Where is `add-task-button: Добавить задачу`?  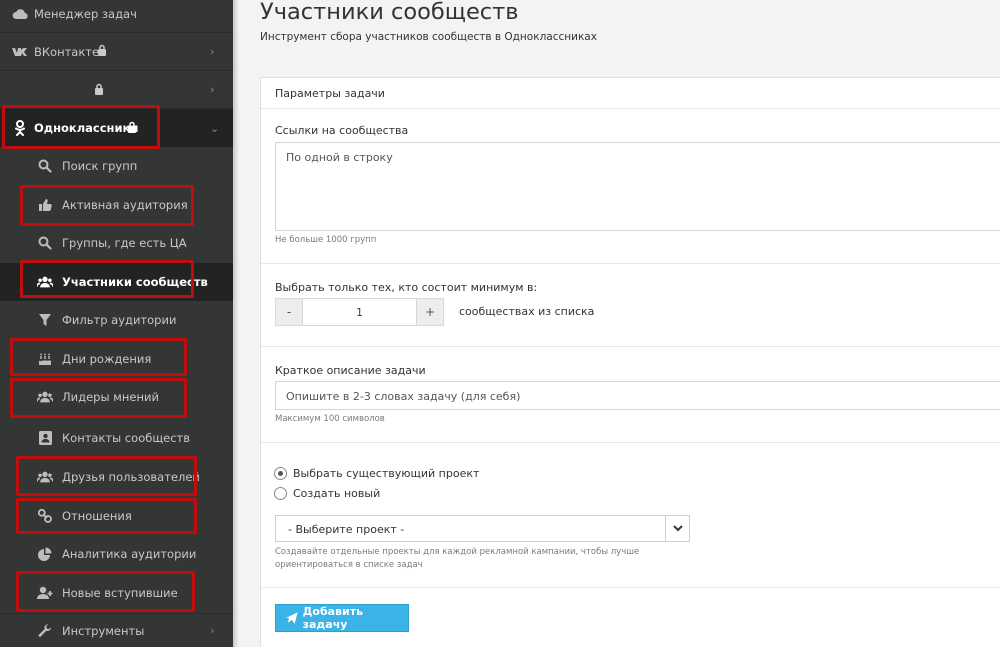 add-task-button: Добавить задачу is located at coordinates (342, 618).